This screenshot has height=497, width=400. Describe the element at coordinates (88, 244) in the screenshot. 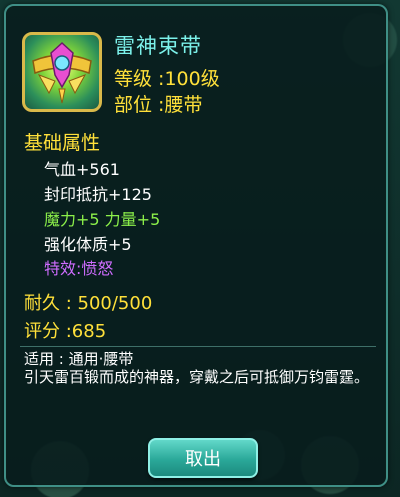

I see `attr-constitution: 强化体质+5` at that location.